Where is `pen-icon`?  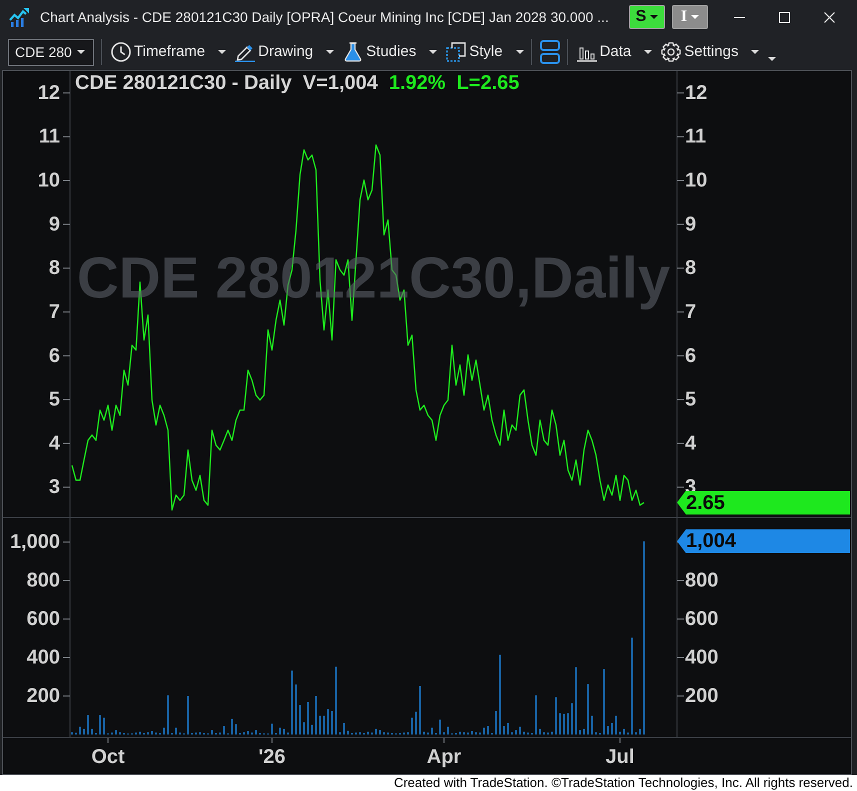 pen-icon is located at coordinates (245, 52).